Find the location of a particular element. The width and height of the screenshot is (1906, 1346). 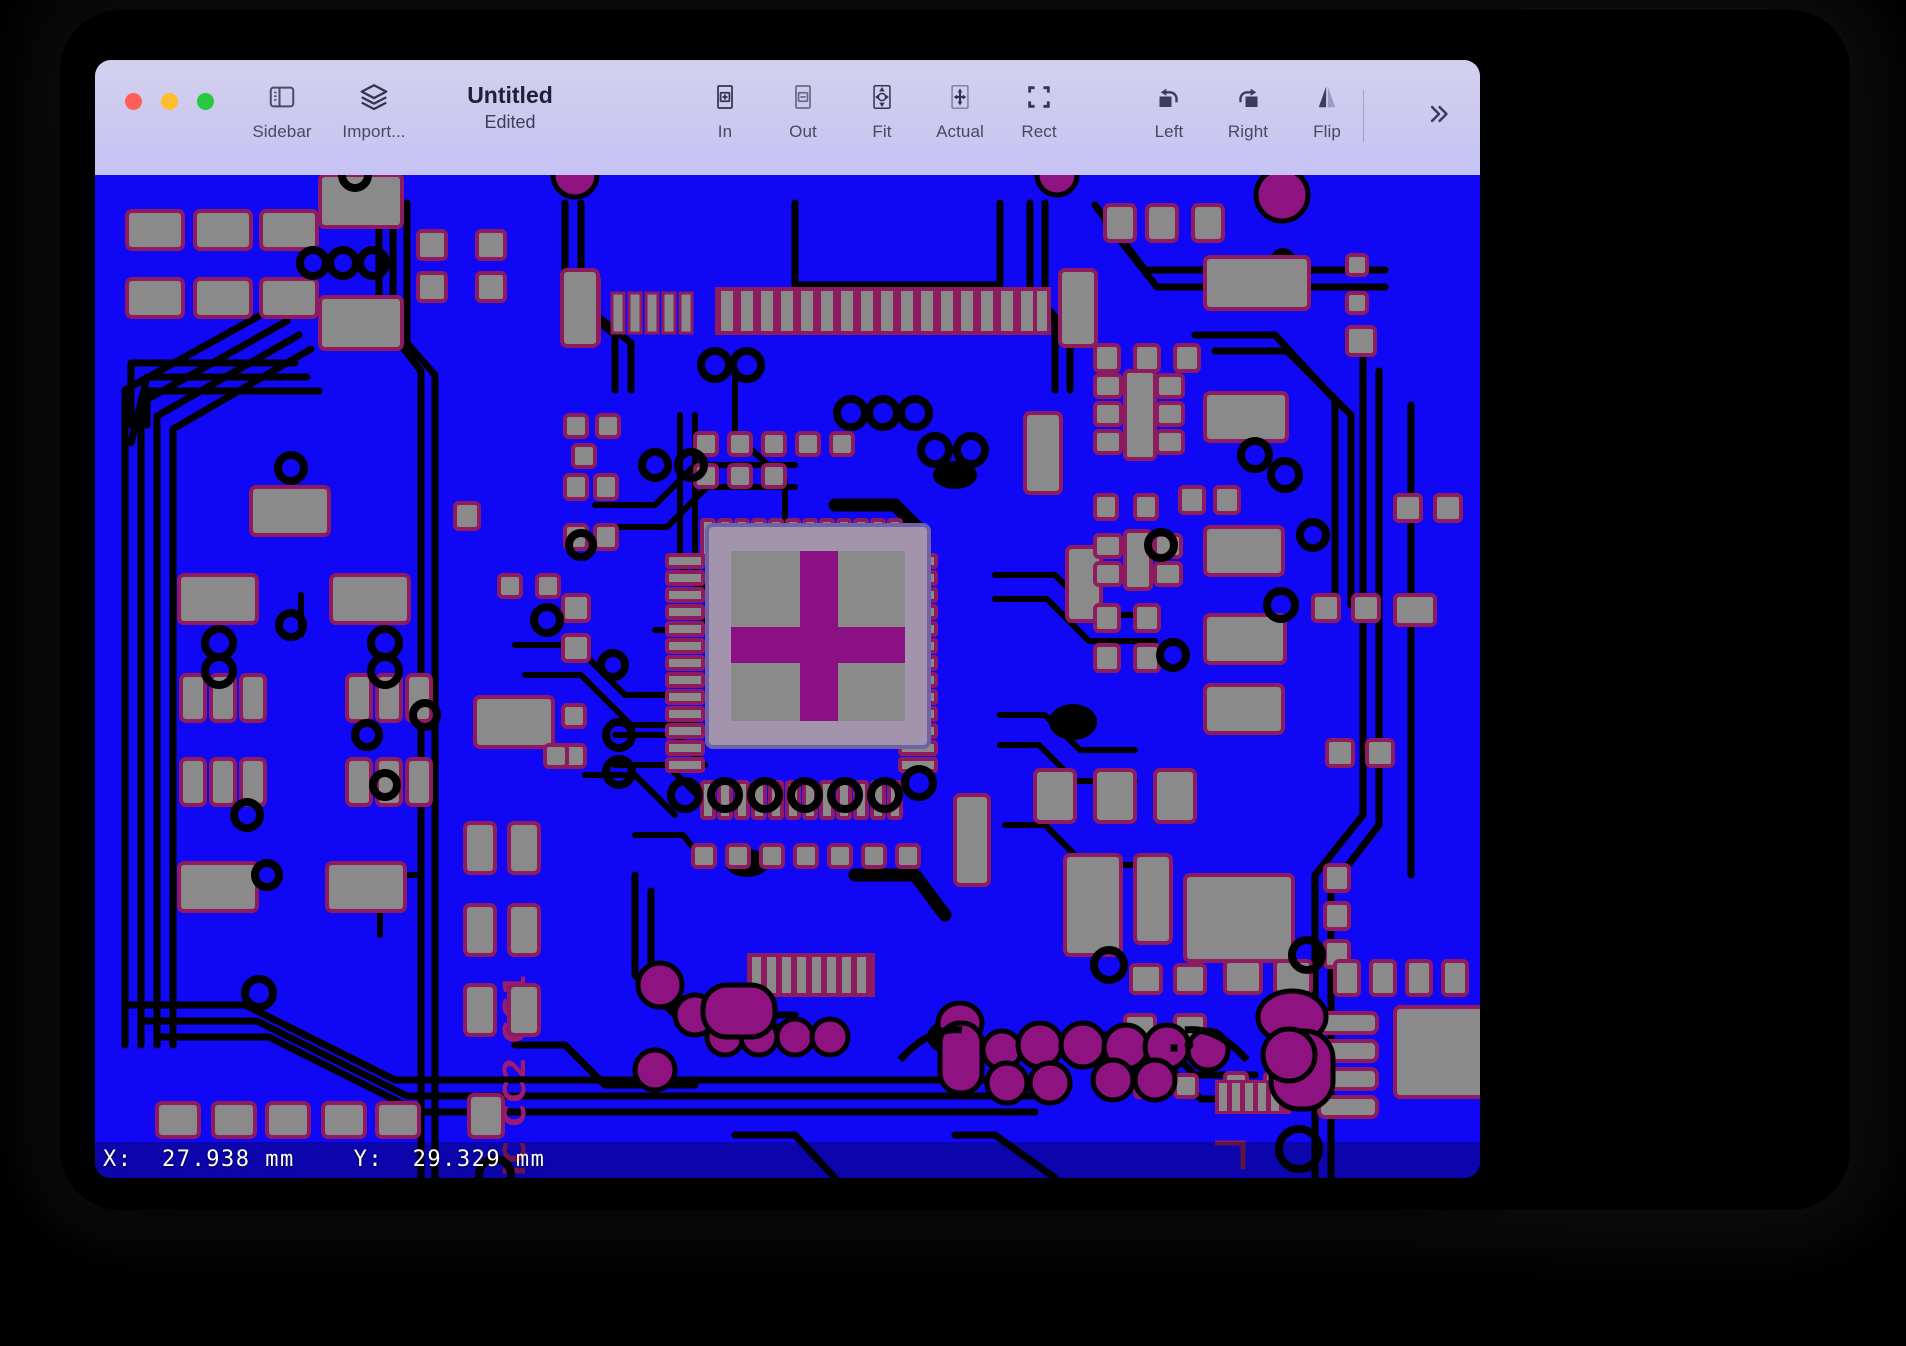

minimize-button is located at coordinates (169, 101).